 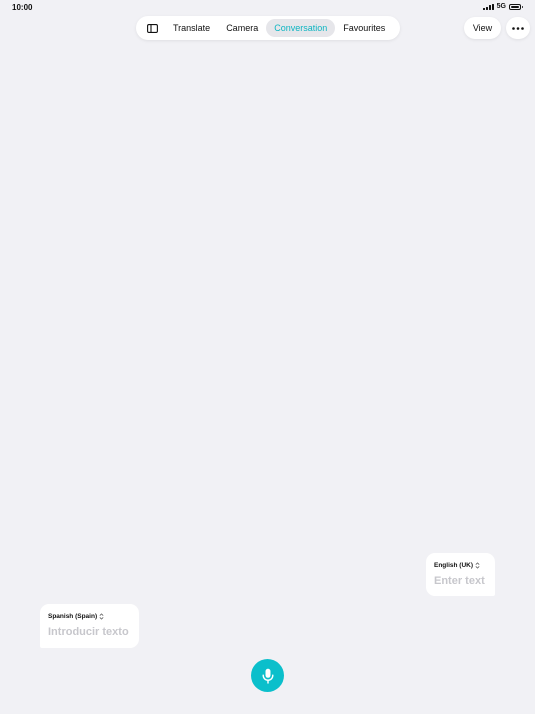 I want to click on microphone-icon, so click(x=267, y=676).